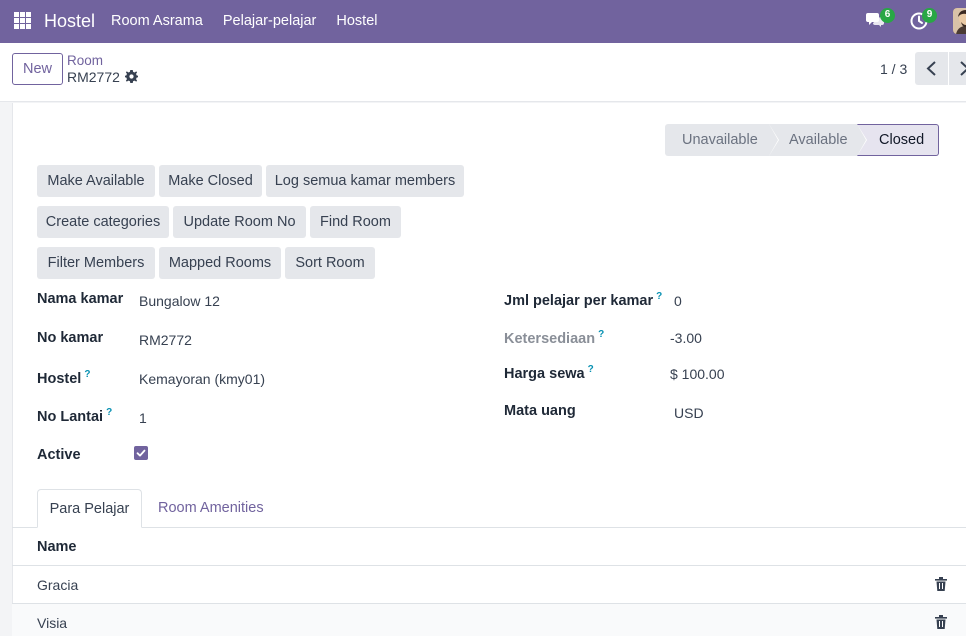 The height and width of the screenshot is (636, 966). Describe the element at coordinates (489, 584) in the screenshot. I see `table-row: Gracia` at that location.